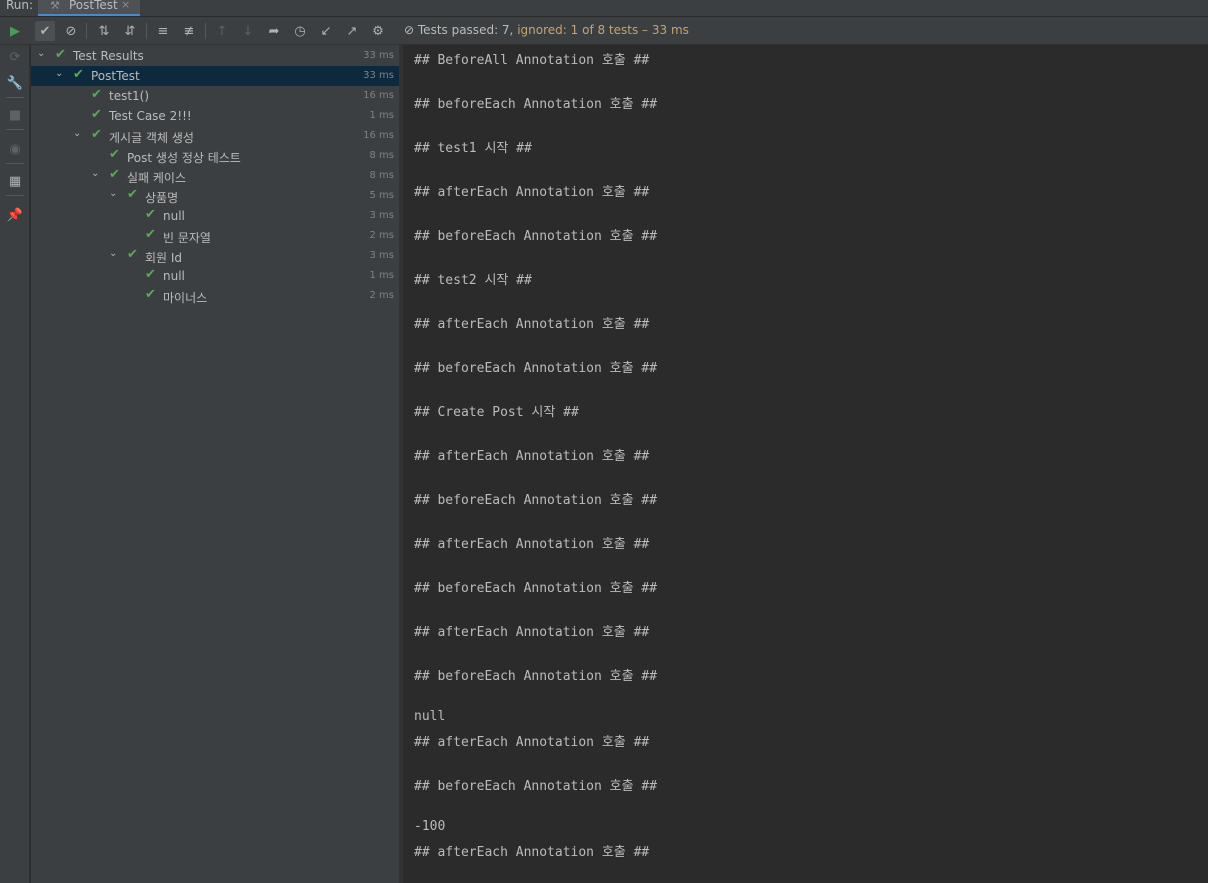 The width and height of the screenshot is (1208, 883). I want to click on ignored-status-icon: ⊘, so click(409, 30).